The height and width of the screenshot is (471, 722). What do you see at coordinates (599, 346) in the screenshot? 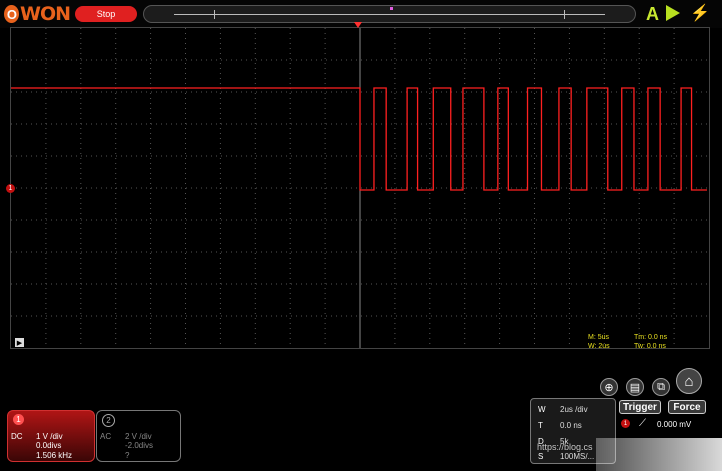
I see `measure-w: W: 2us` at bounding box center [599, 346].